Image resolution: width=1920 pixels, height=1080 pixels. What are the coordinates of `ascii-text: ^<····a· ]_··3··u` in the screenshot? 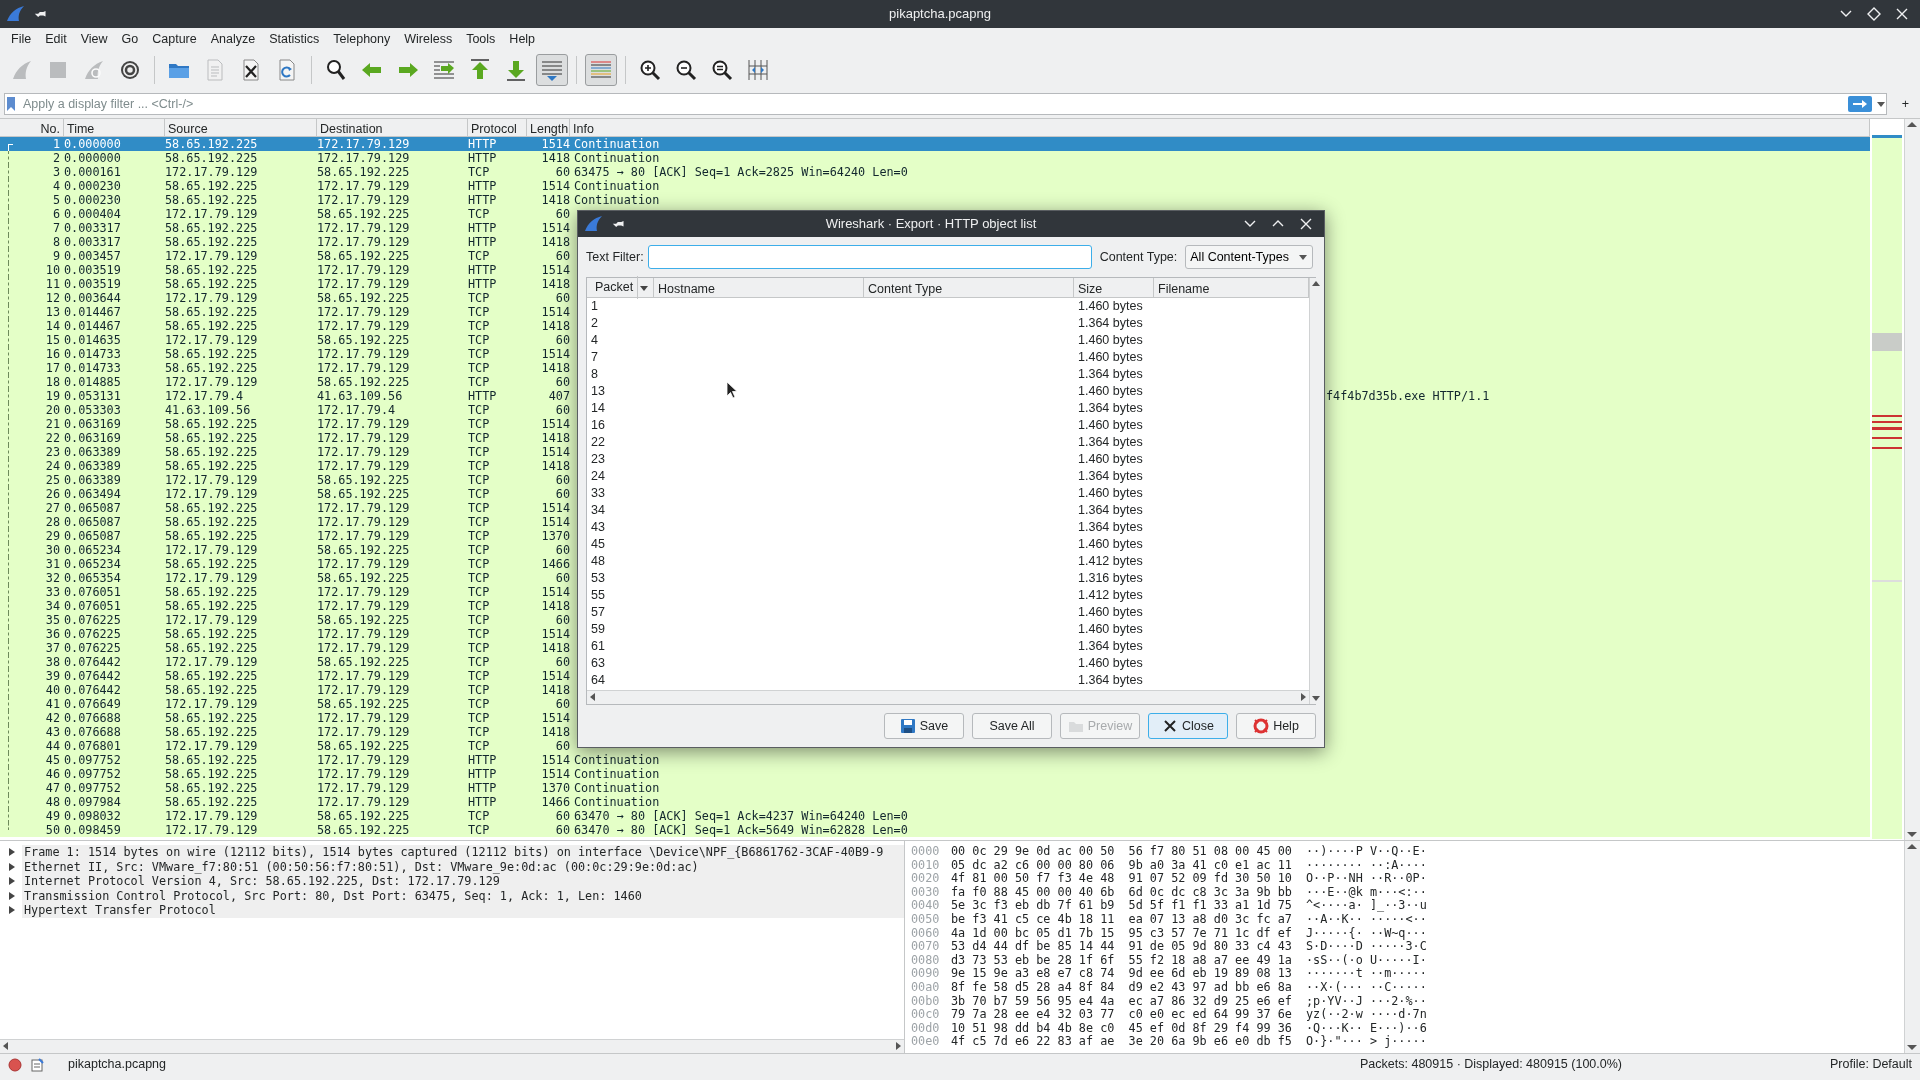 It's located at (1366, 906).